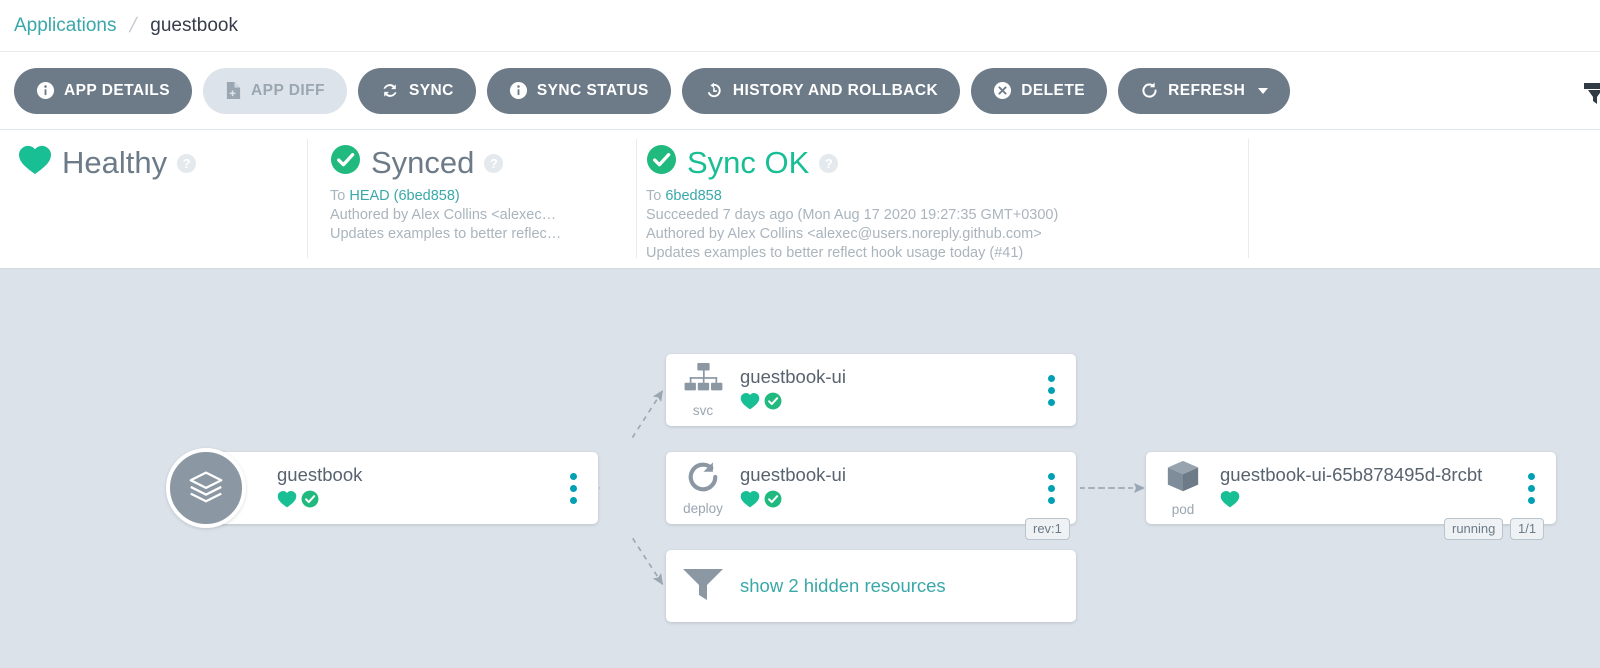 Image resolution: width=1600 pixels, height=668 pixels. I want to click on deployment-rotate-icon, so click(703, 479).